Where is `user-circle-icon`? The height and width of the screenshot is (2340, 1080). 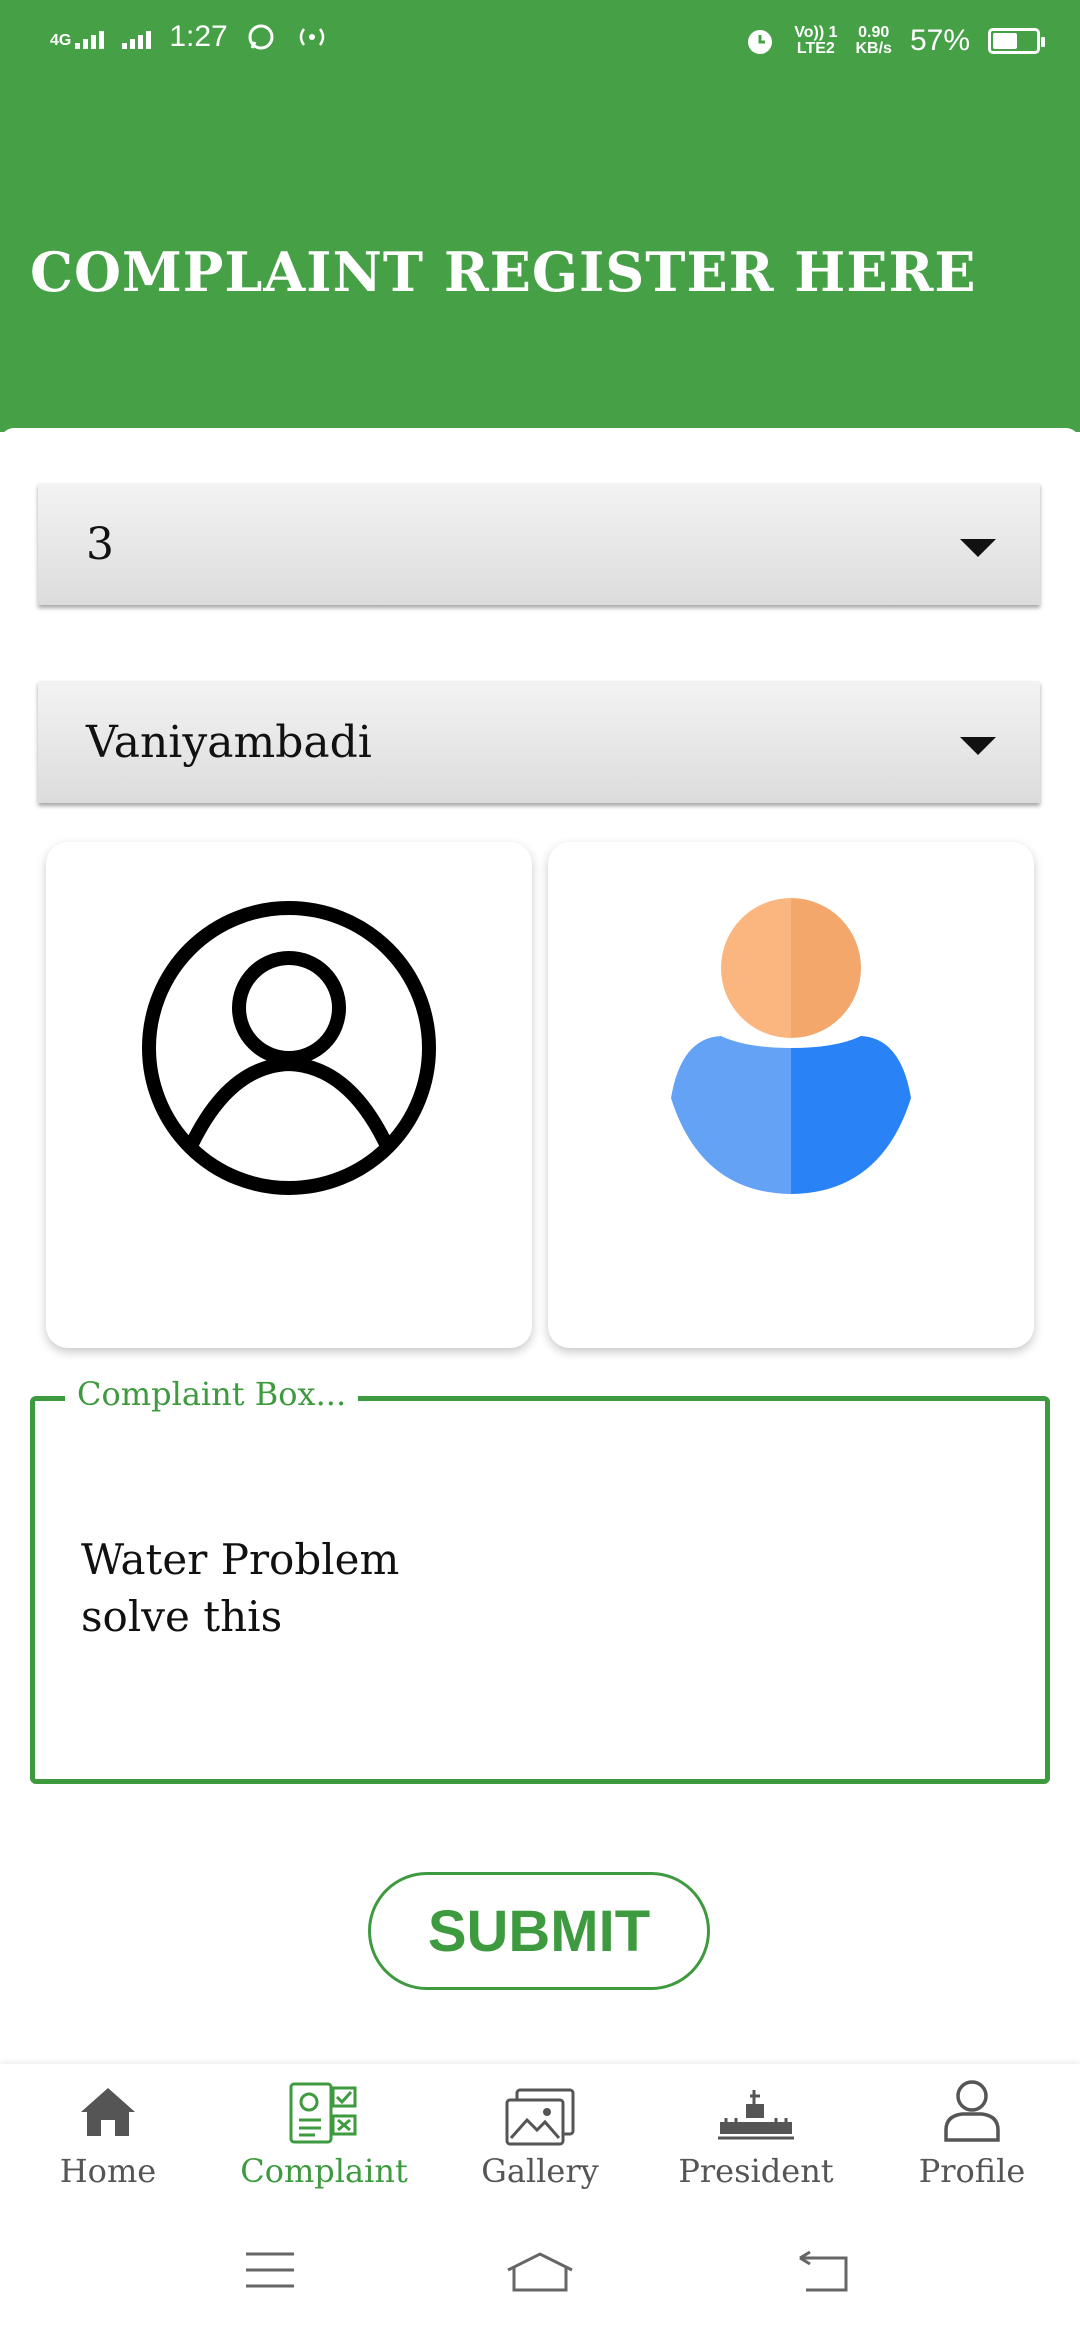
user-circle-icon is located at coordinates (289, 1048).